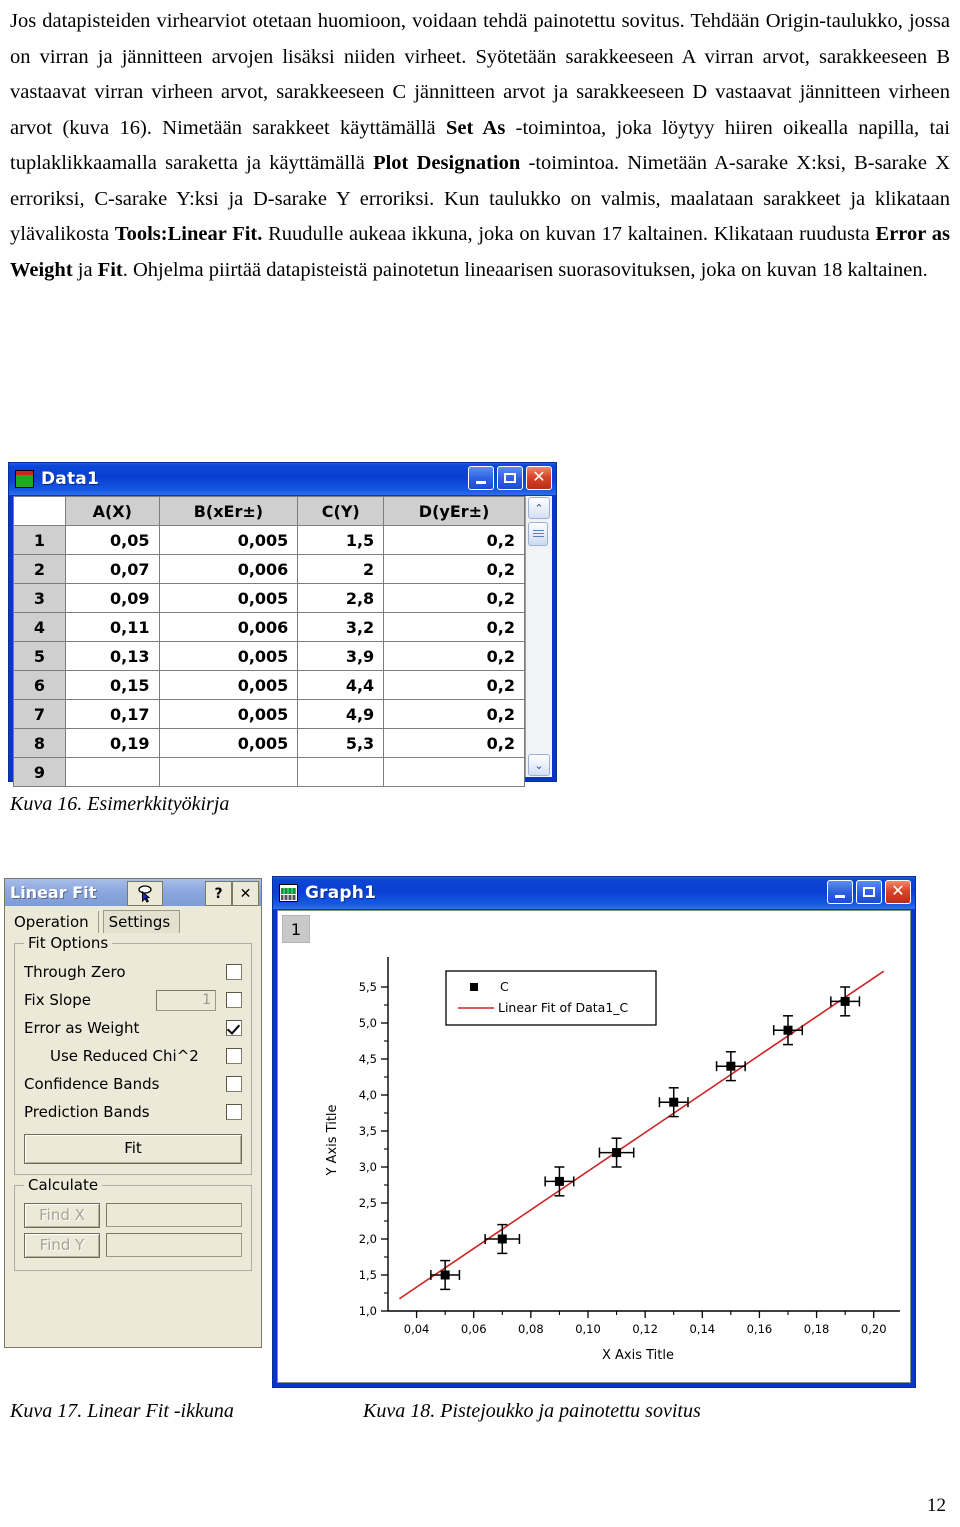  Describe the element at coordinates (133, 1149) in the screenshot. I see `fit-button: Fit` at that location.